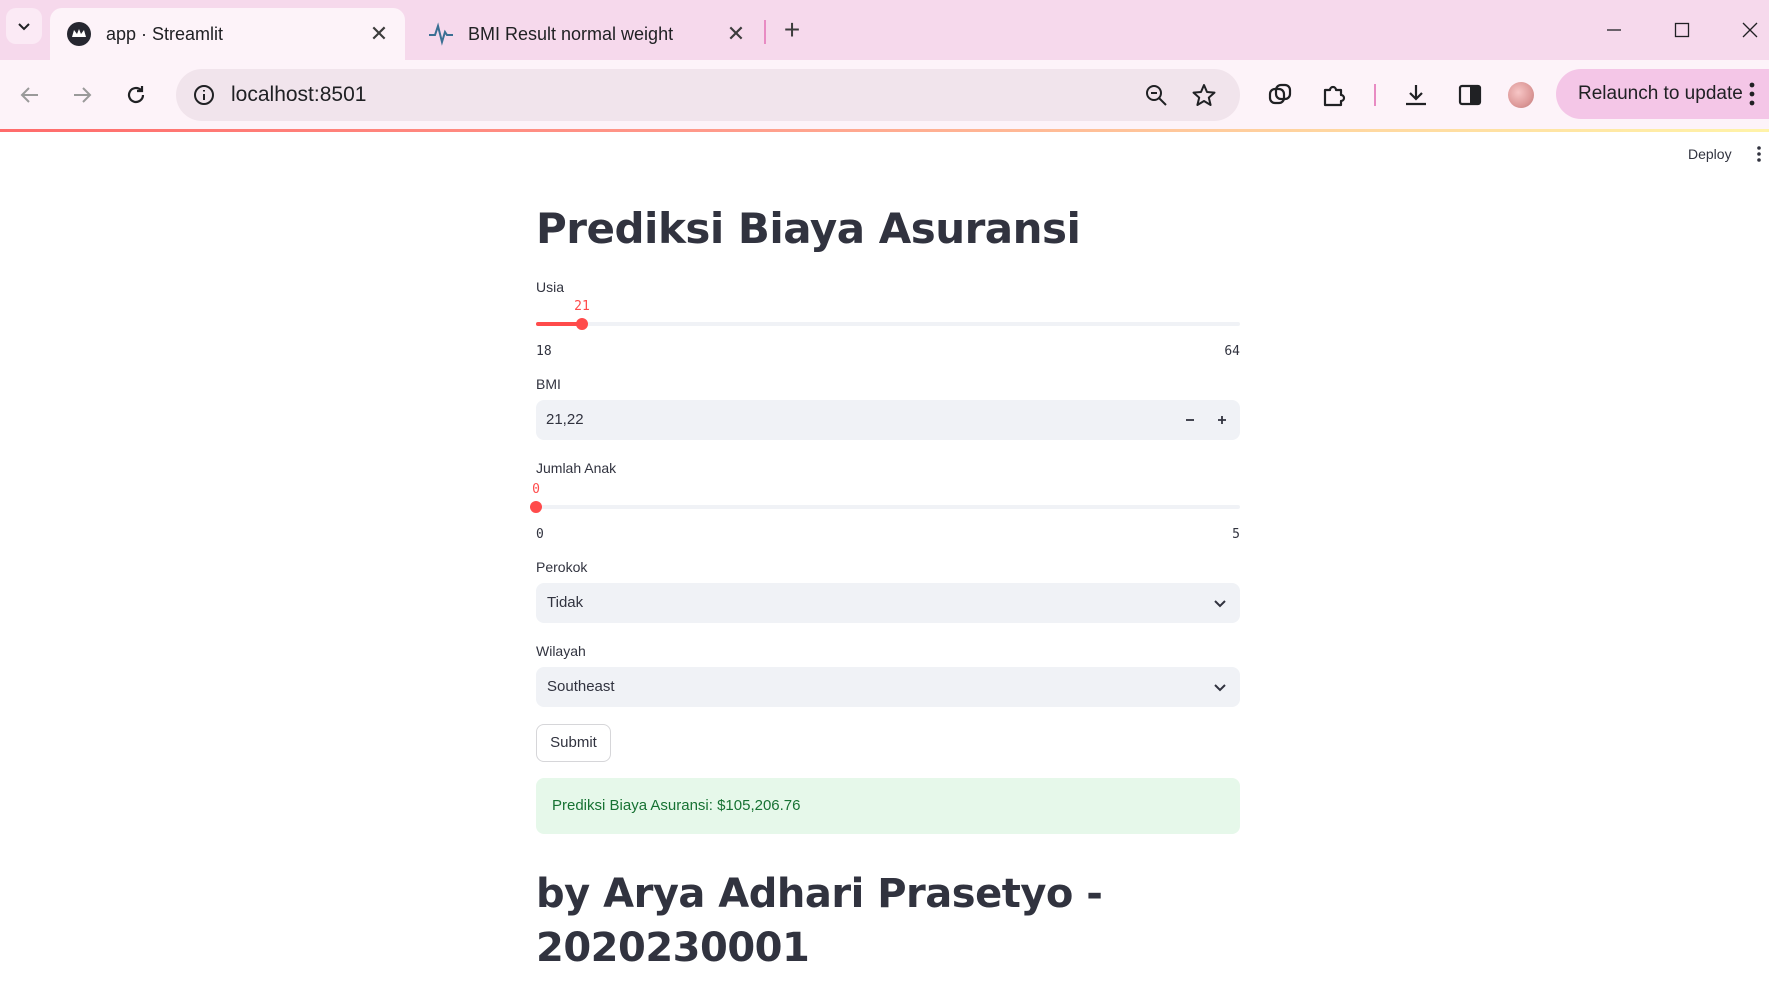 The width and height of the screenshot is (1769, 1001). I want to click on close-window-icon, so click(1748, 30).